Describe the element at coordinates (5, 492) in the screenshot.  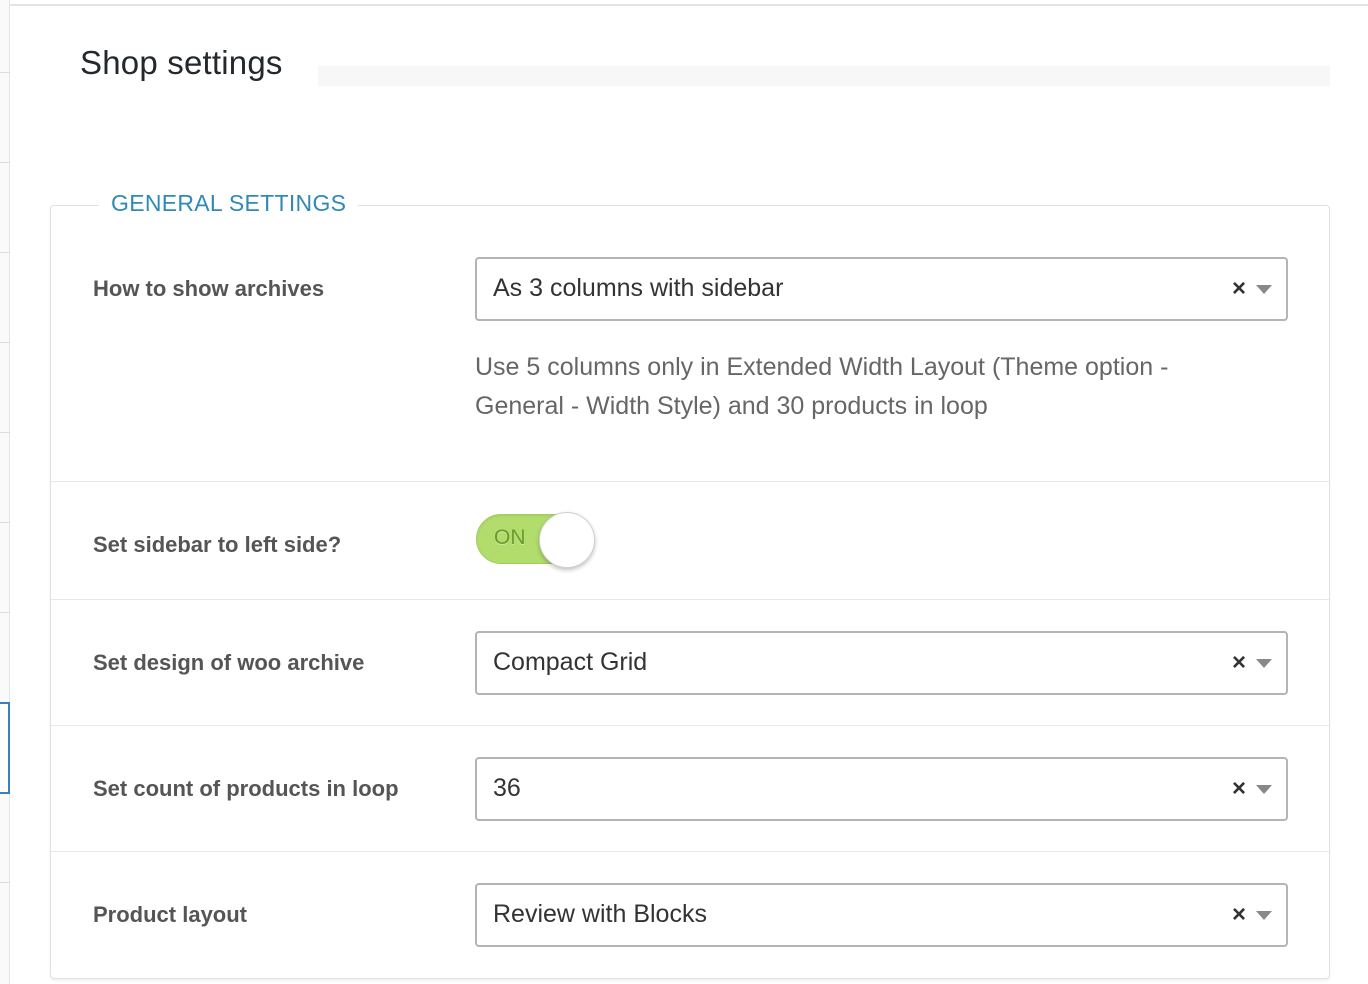
I see `left-edge-strip` at that location.